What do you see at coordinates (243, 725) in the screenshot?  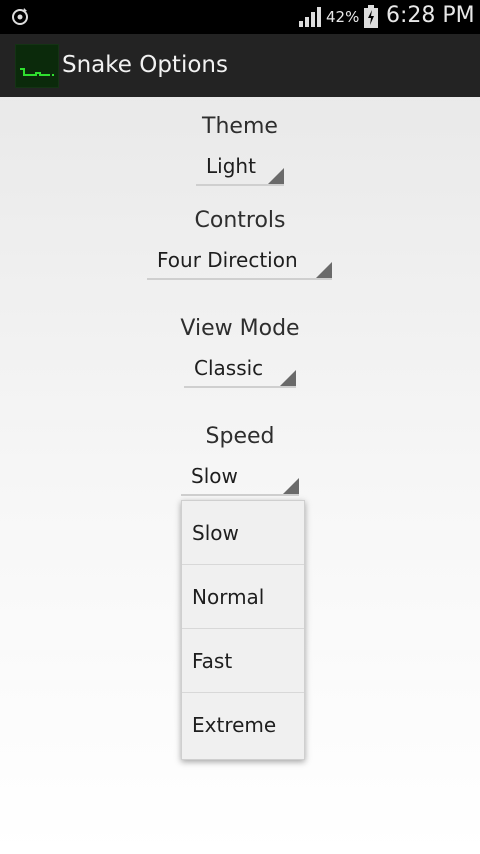 I see `speed-option-extreme: Extreme` at bounding box center [243, 725].